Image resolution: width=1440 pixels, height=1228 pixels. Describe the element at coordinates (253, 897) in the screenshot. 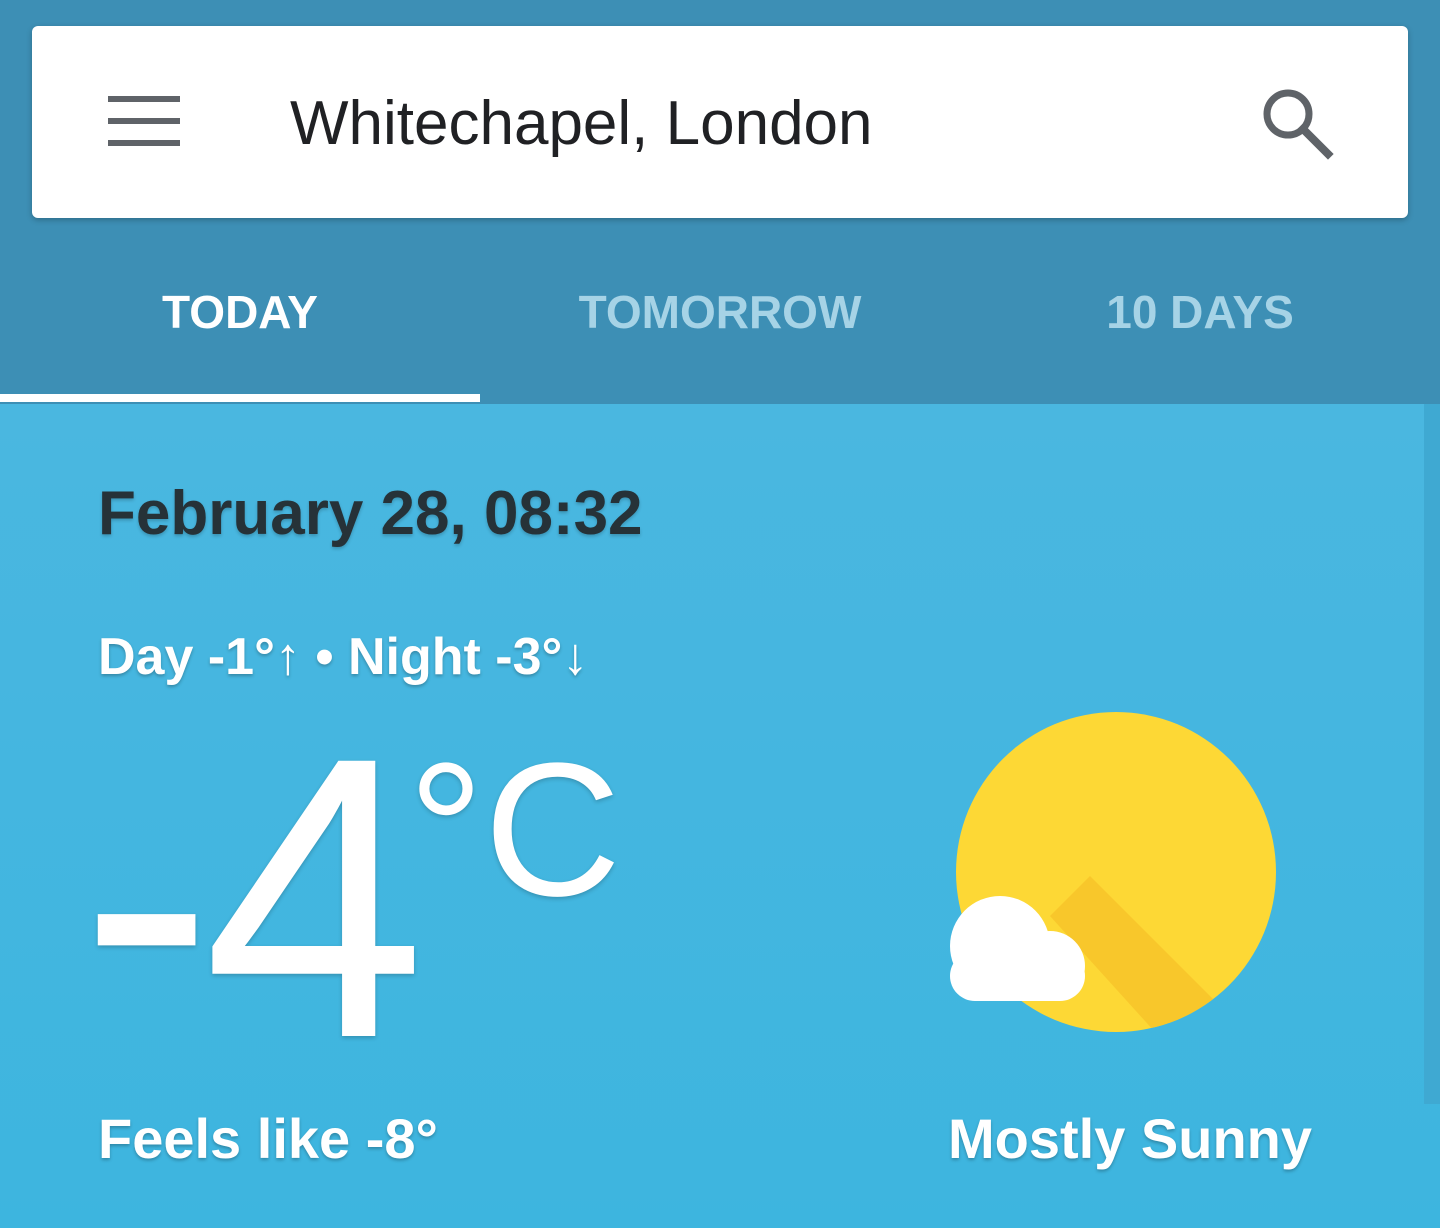

I see `current-temperature: -4` at that location.